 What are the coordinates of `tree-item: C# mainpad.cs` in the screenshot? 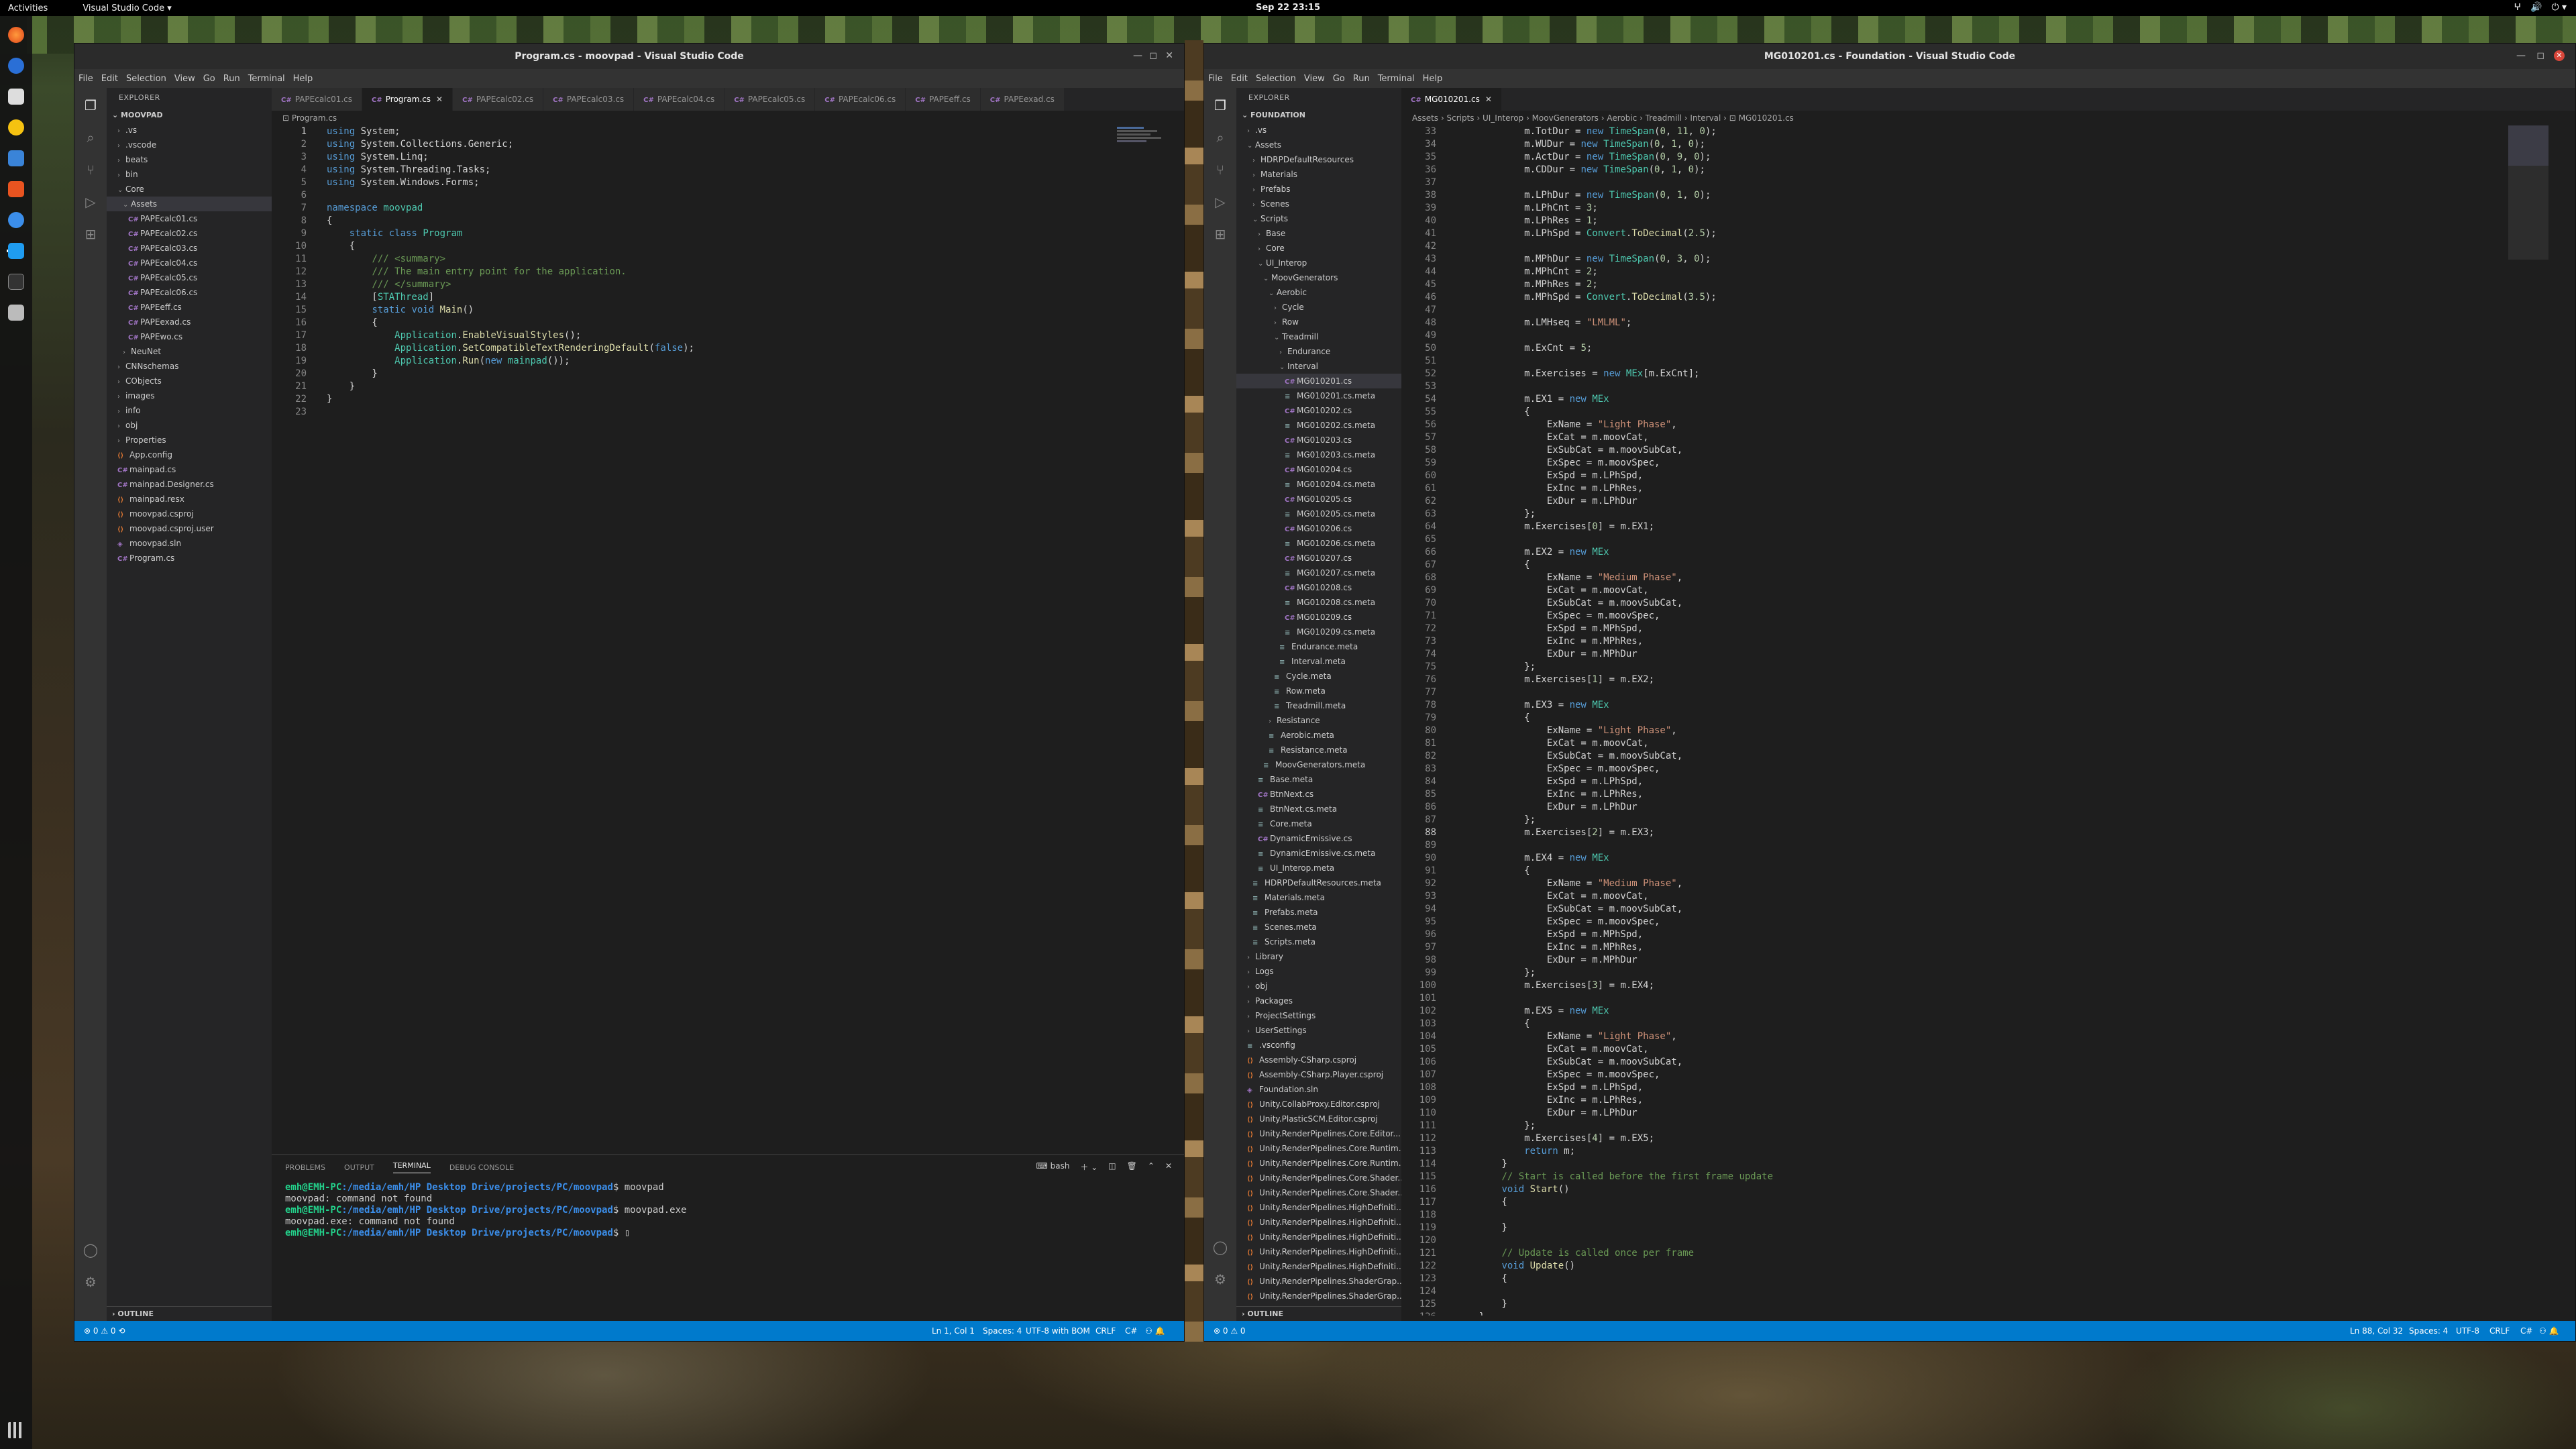 It's located at (189, 469).